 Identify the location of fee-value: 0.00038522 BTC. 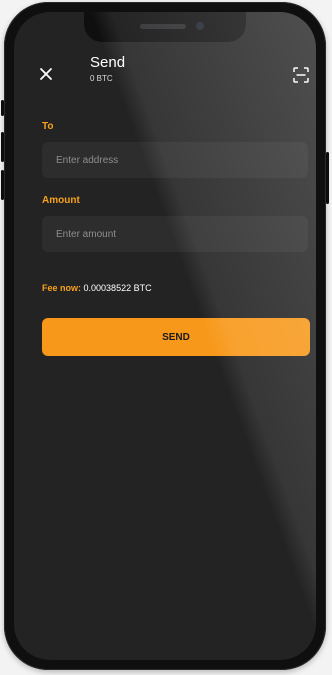
(117, 288).